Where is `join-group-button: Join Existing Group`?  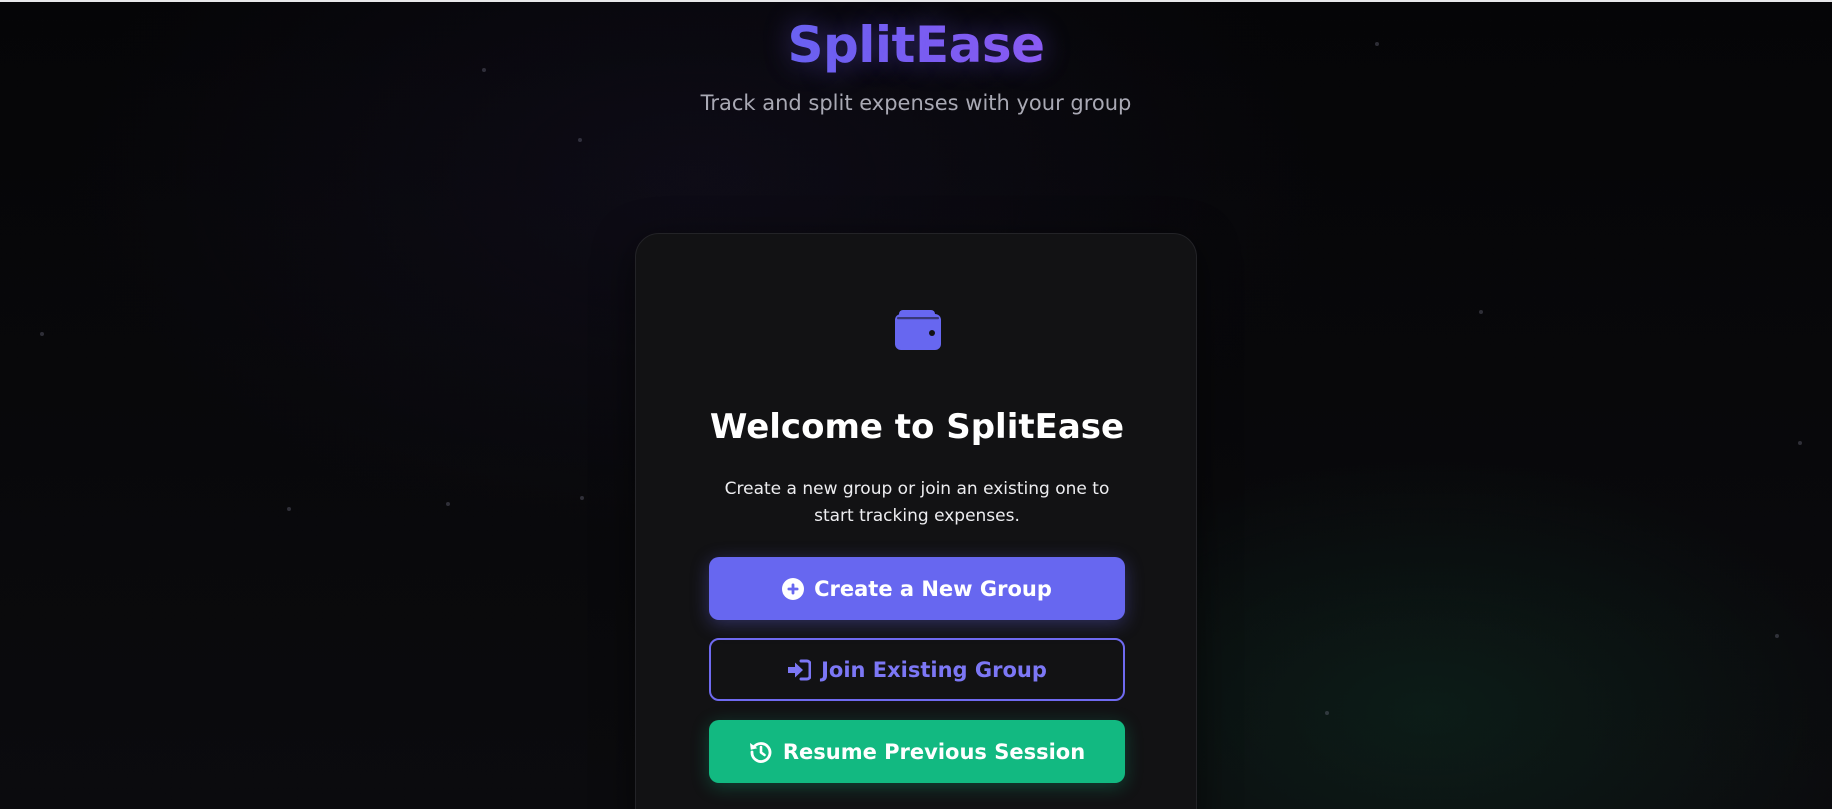
join-group-button: Join Existing Group is located at coordinates (917, 669).